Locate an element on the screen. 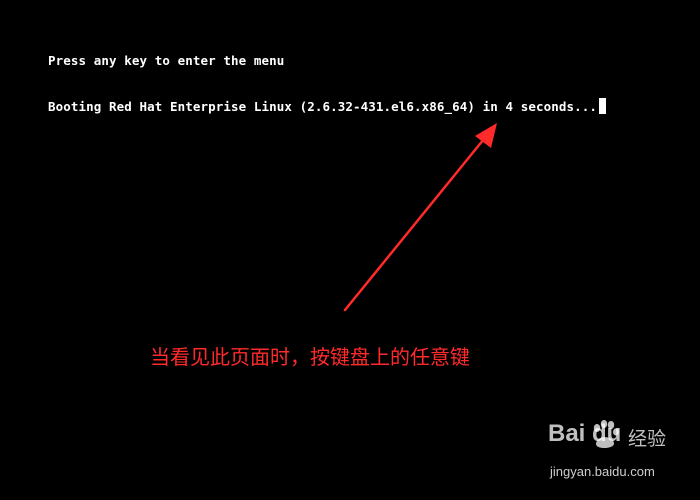 The height and width of the screenshot is (500, 700). baidu-paw-icon is located at coordinates (606, 434).